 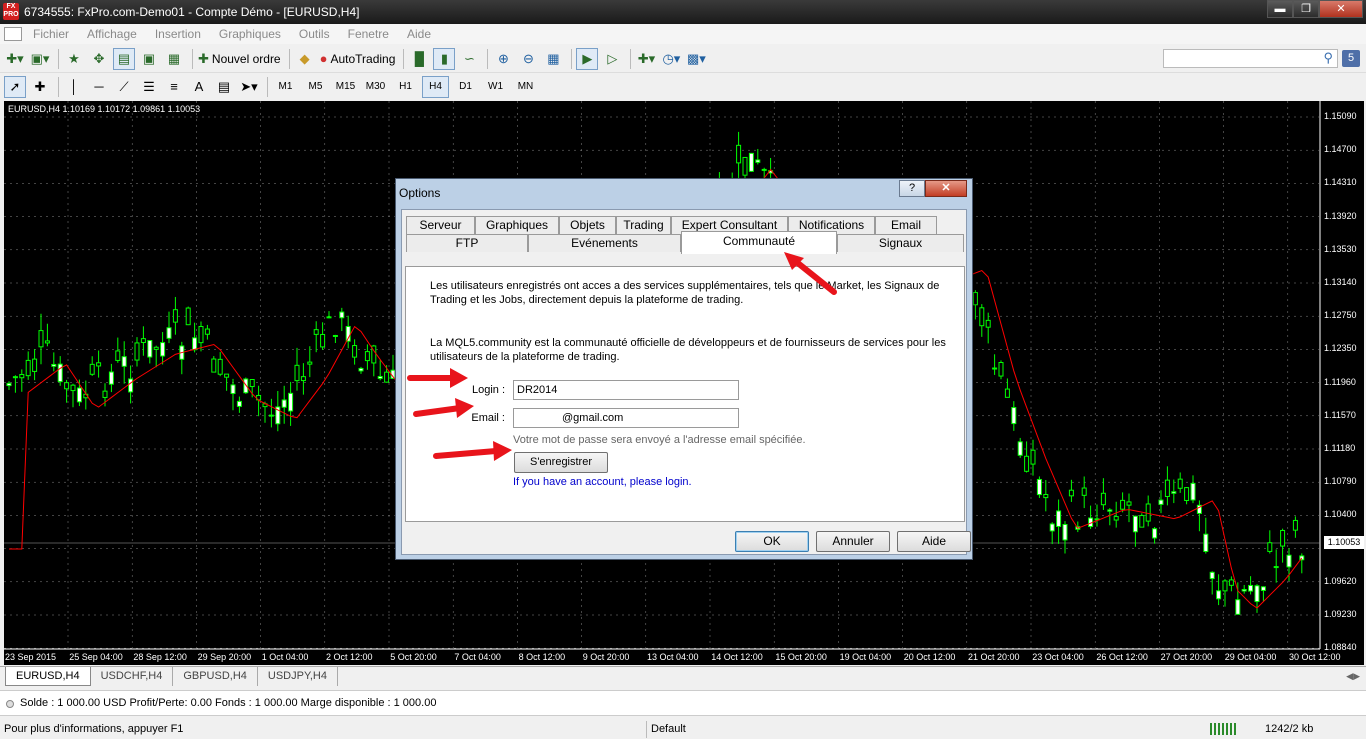 I want to click on close-icon: ✕, so click(x=1341, y=9).